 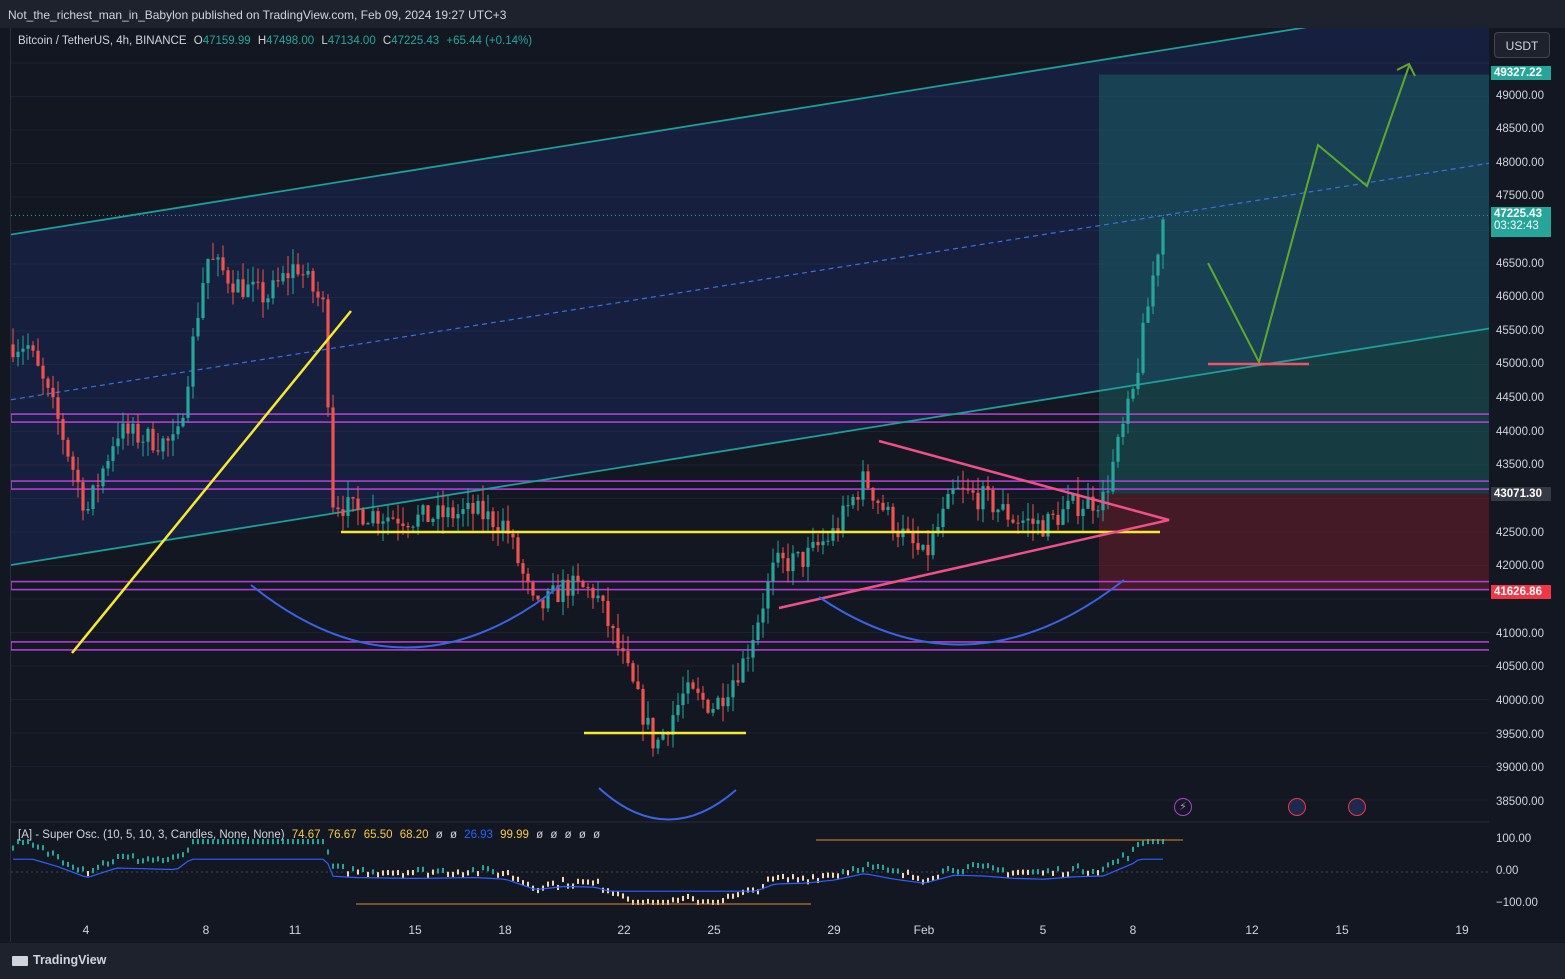 I want to click on time-tick: 25, so click(x=714, y=930).